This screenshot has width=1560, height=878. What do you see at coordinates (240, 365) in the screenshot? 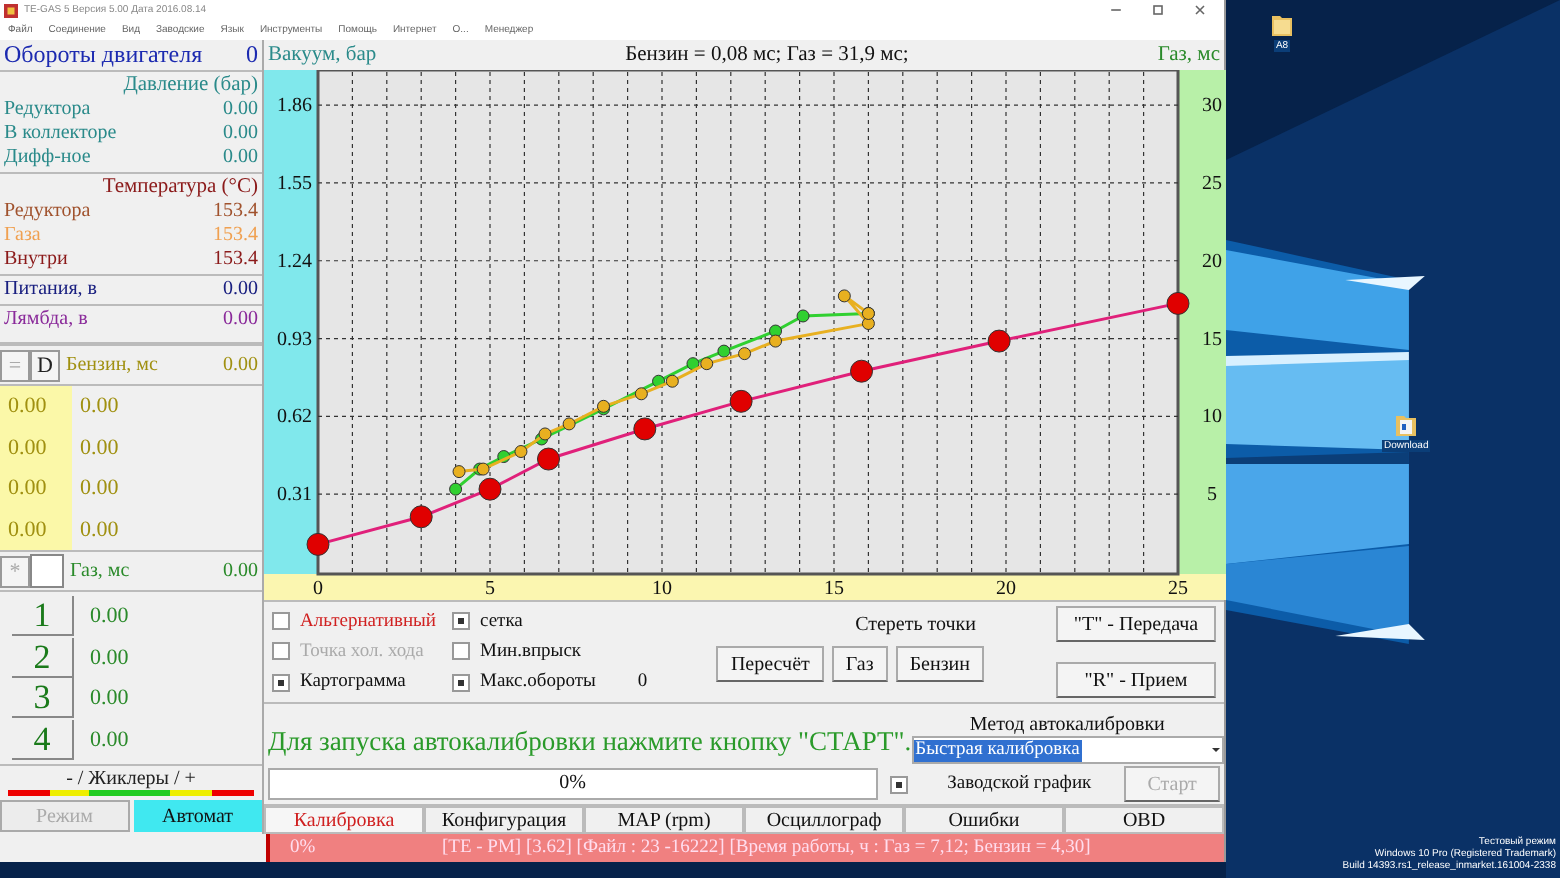
I see `petrol-value: 0.00` at bounding box center [240, 365].